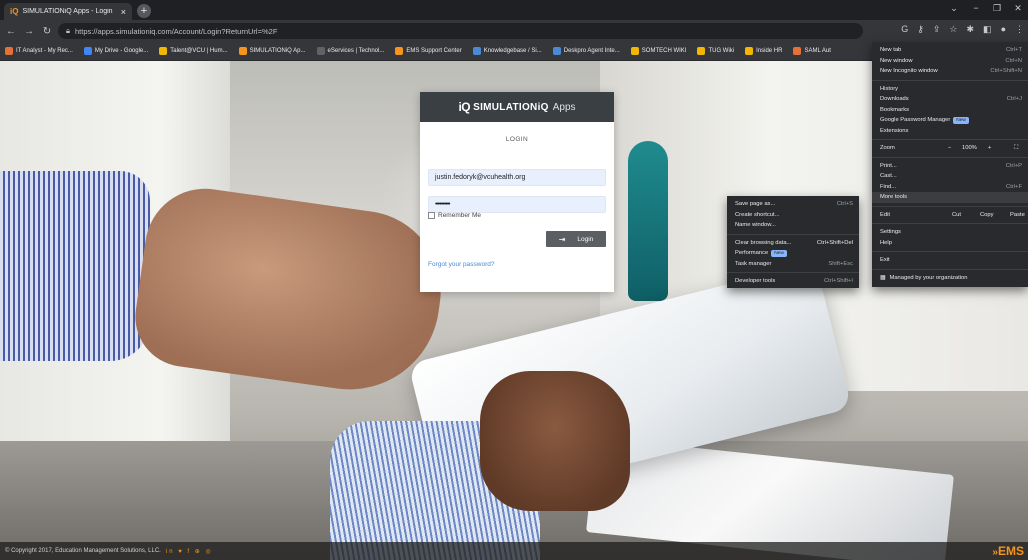 This screenshot has height=560, width=1028. Describe the element at coordinates (971, 29) in the screenshot. I see `extensions-puzzle-icon: ✱` at that location.